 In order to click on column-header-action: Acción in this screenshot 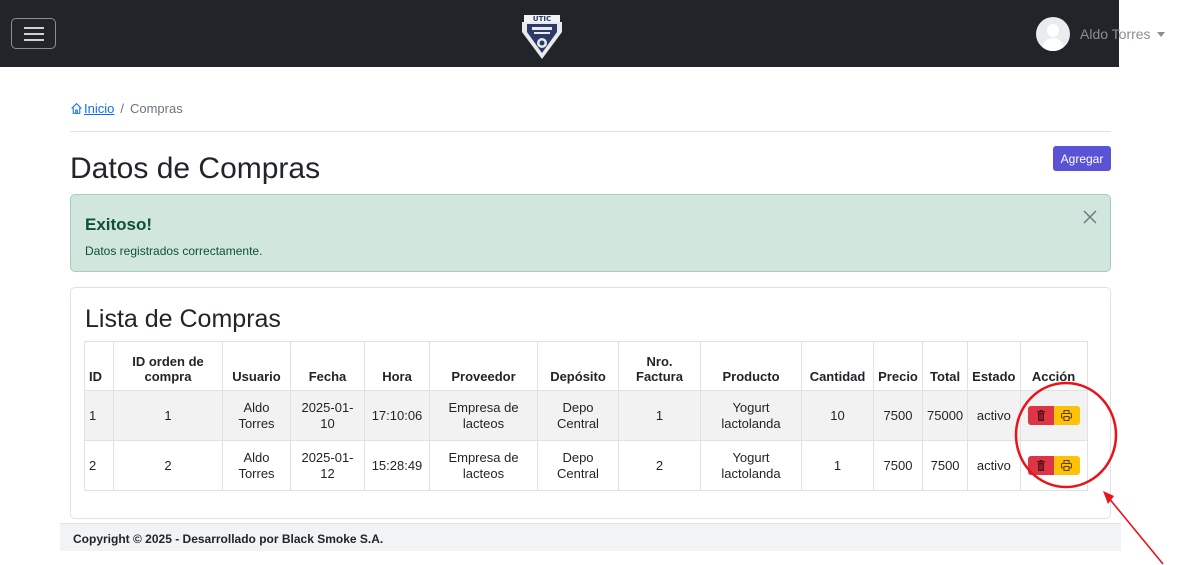, I will do `click(1053, 366)`.